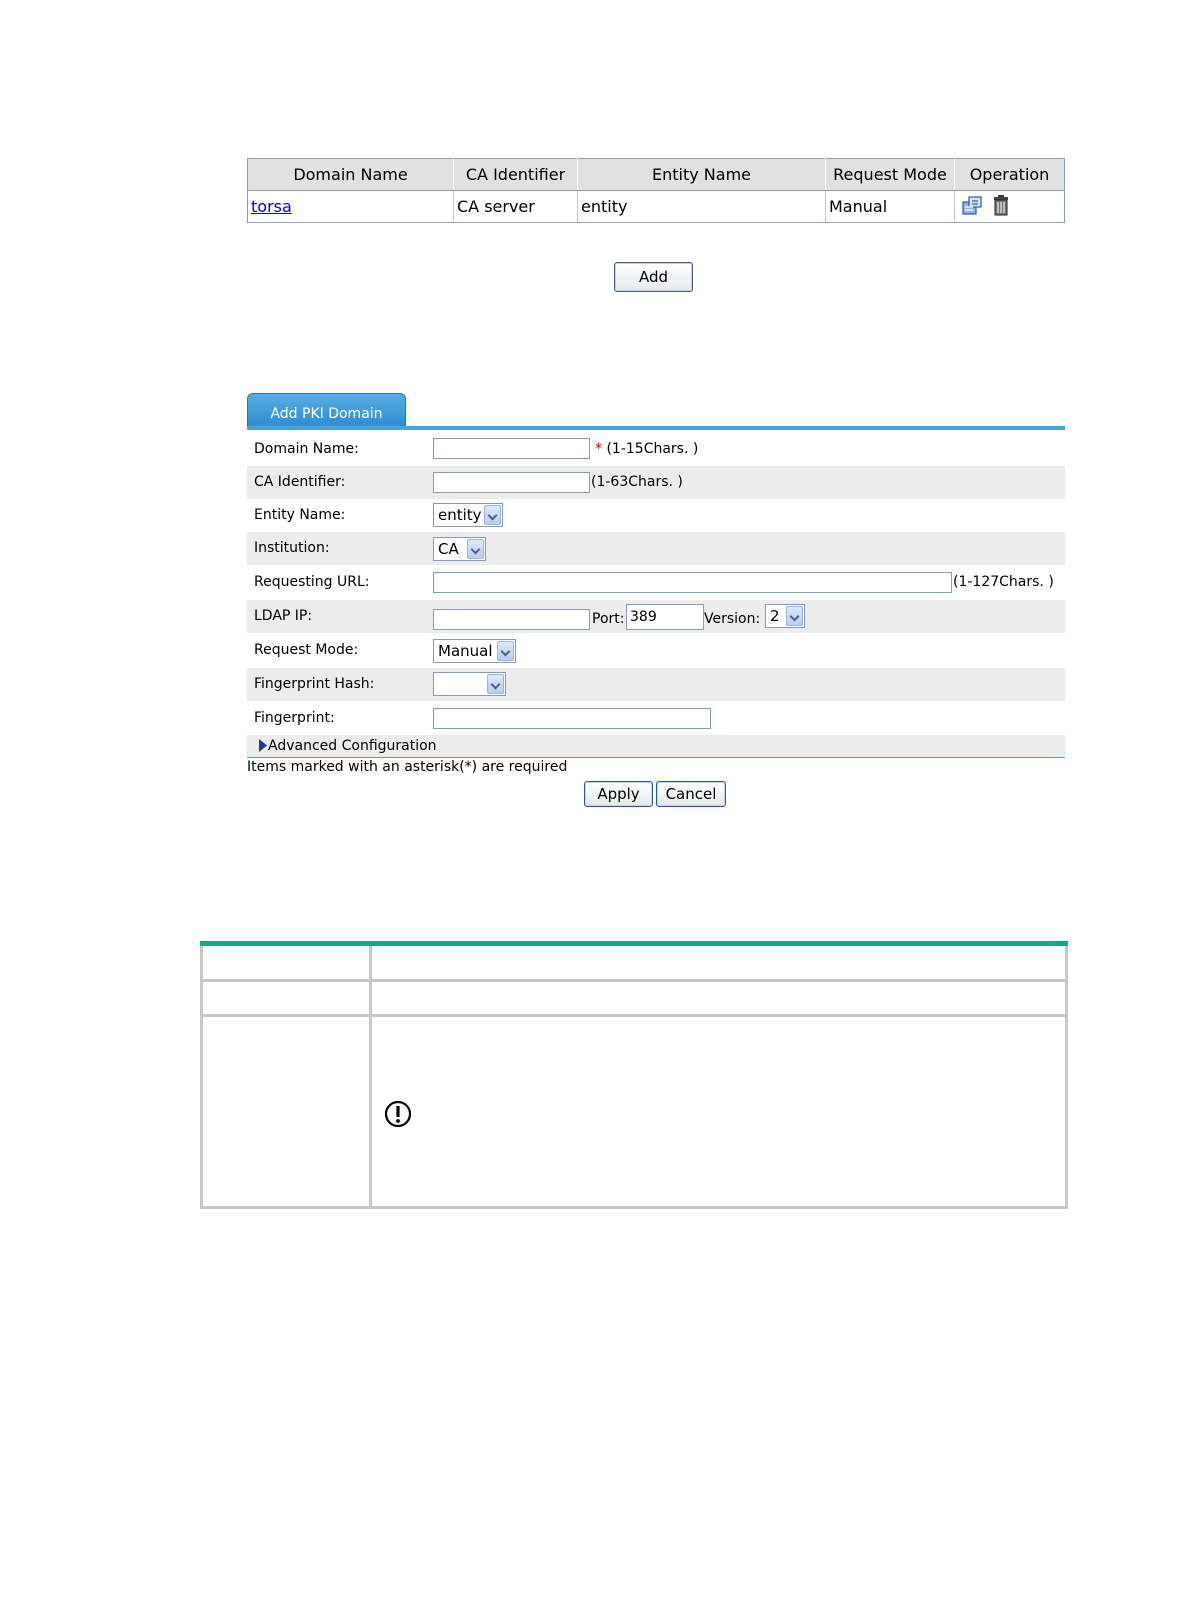  What do you see at coordinates (312, 582) in the screenshot?
I see `requesting-url-label: Requesting URL:` at bounding box center [312, 582].